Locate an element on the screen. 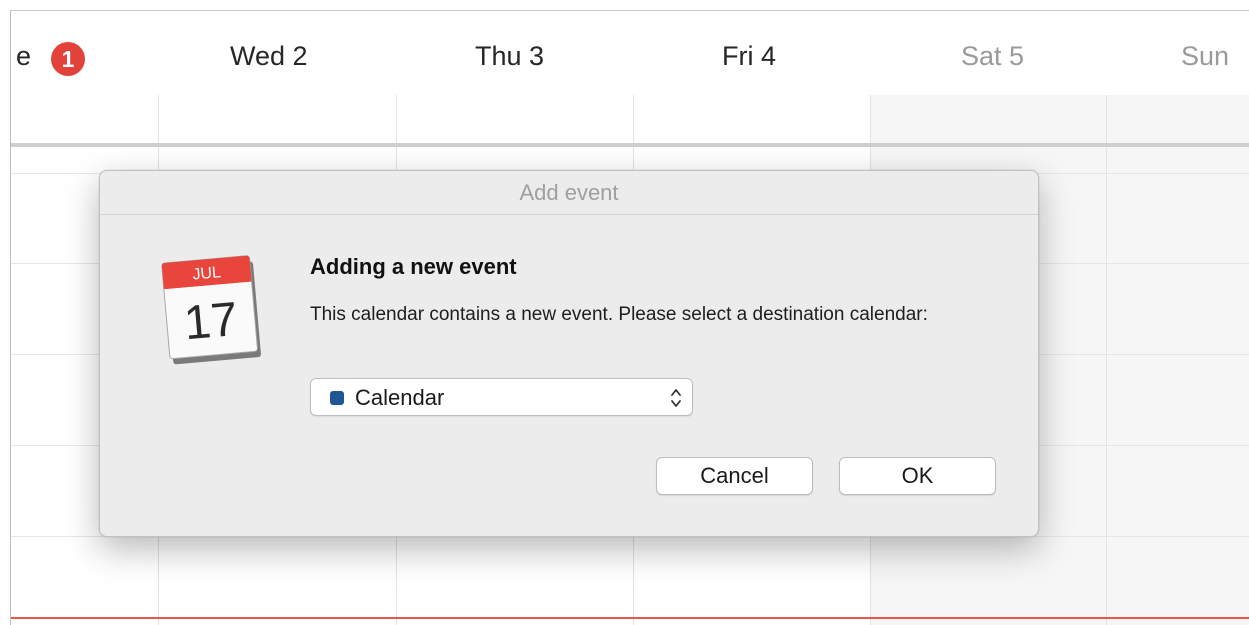  cancel-button: Cancel is located at coordinates (734, 476).